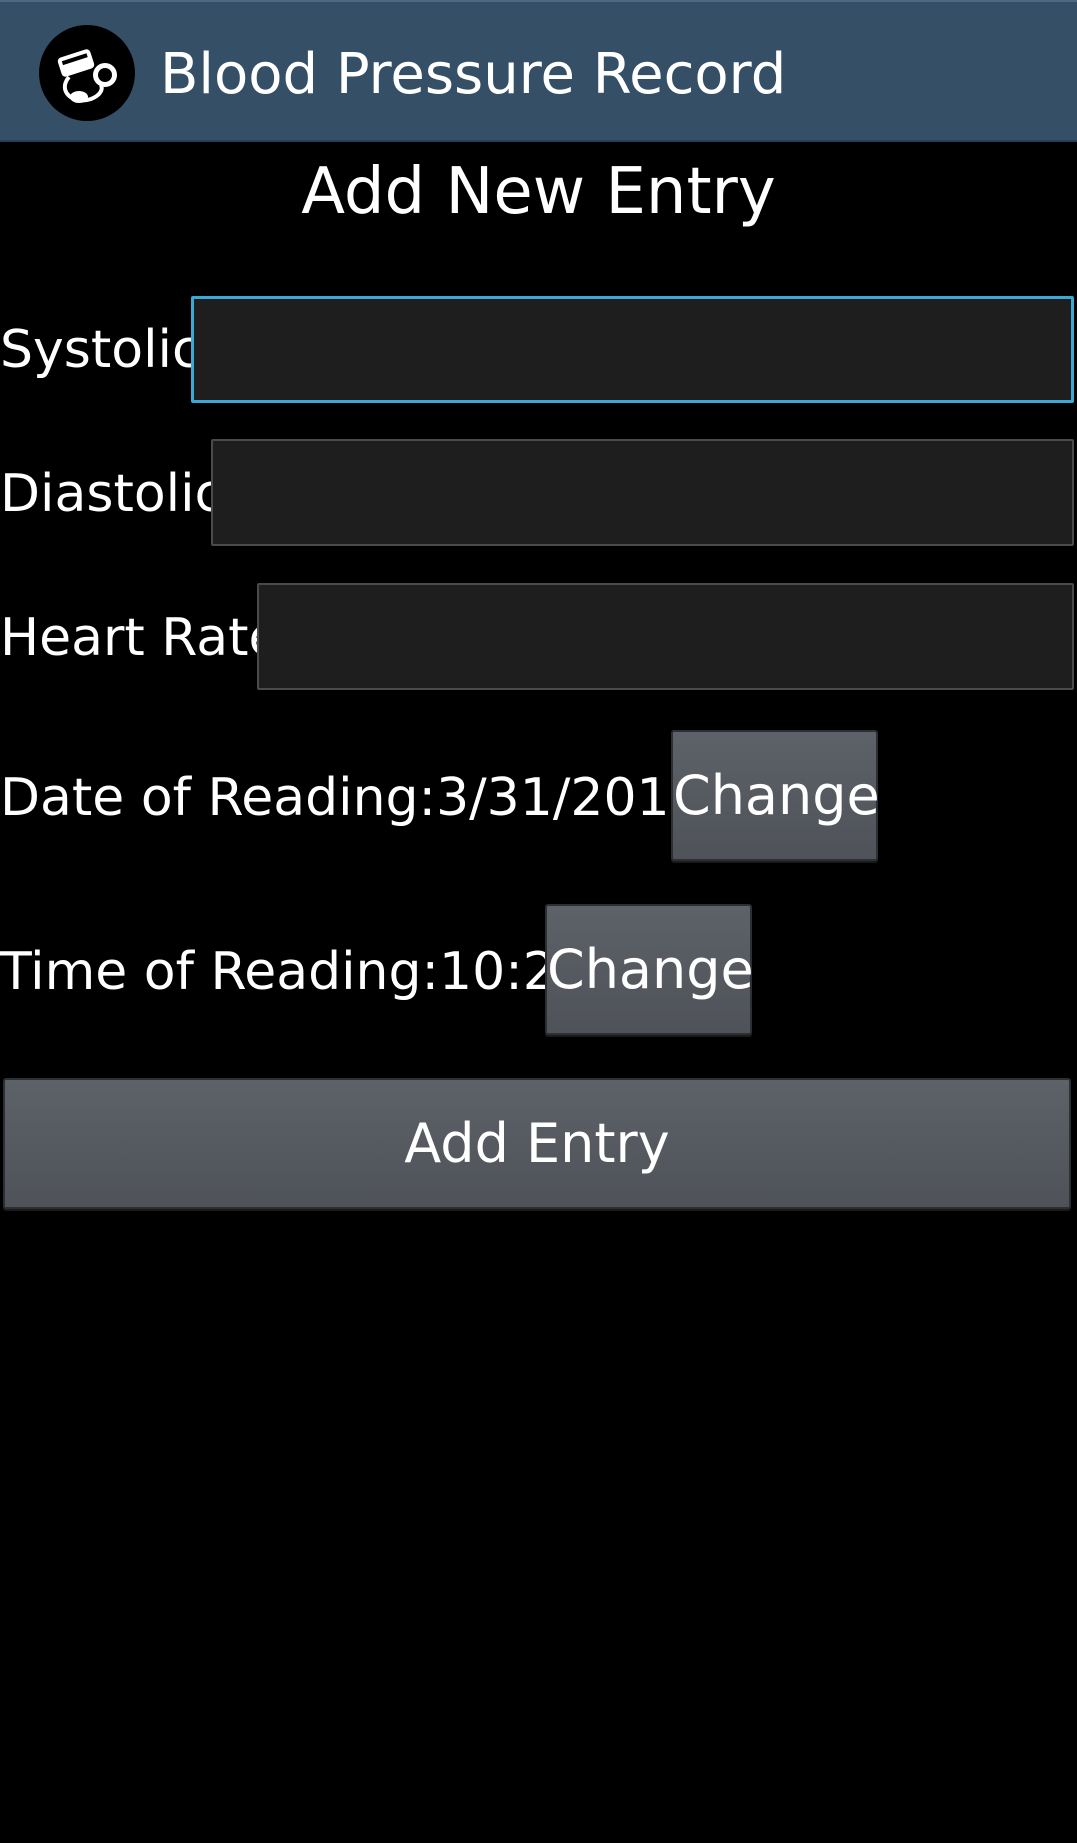 This screenshot has height=1843, width=1077. Describe the element at coordinates (100, 350) in the screenshot. I see `systolic-label: Systolic` at that location.